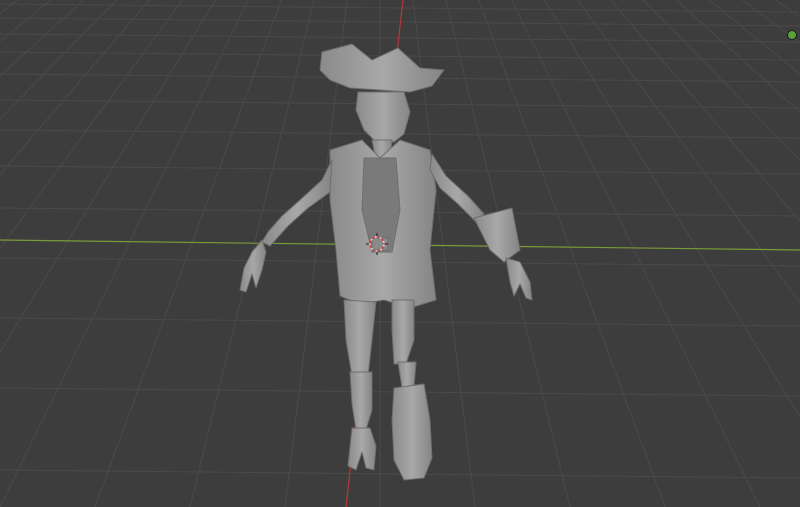 This screenshot has height=507, width=800. I want to click on right-arm, so click(457, 188).